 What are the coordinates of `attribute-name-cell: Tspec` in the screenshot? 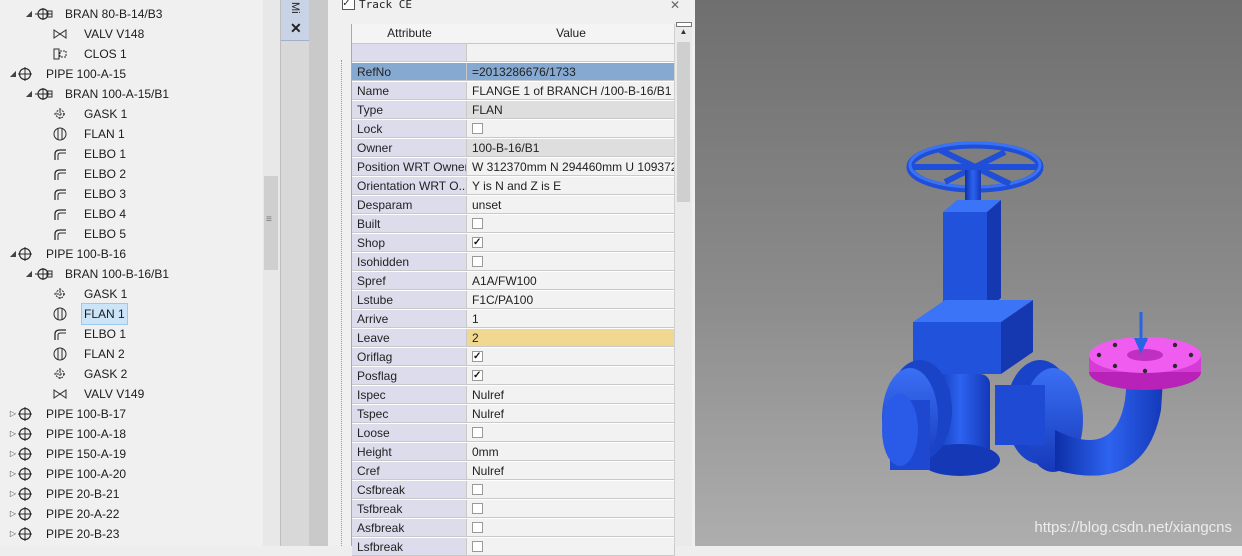 It's located at (409, 414).